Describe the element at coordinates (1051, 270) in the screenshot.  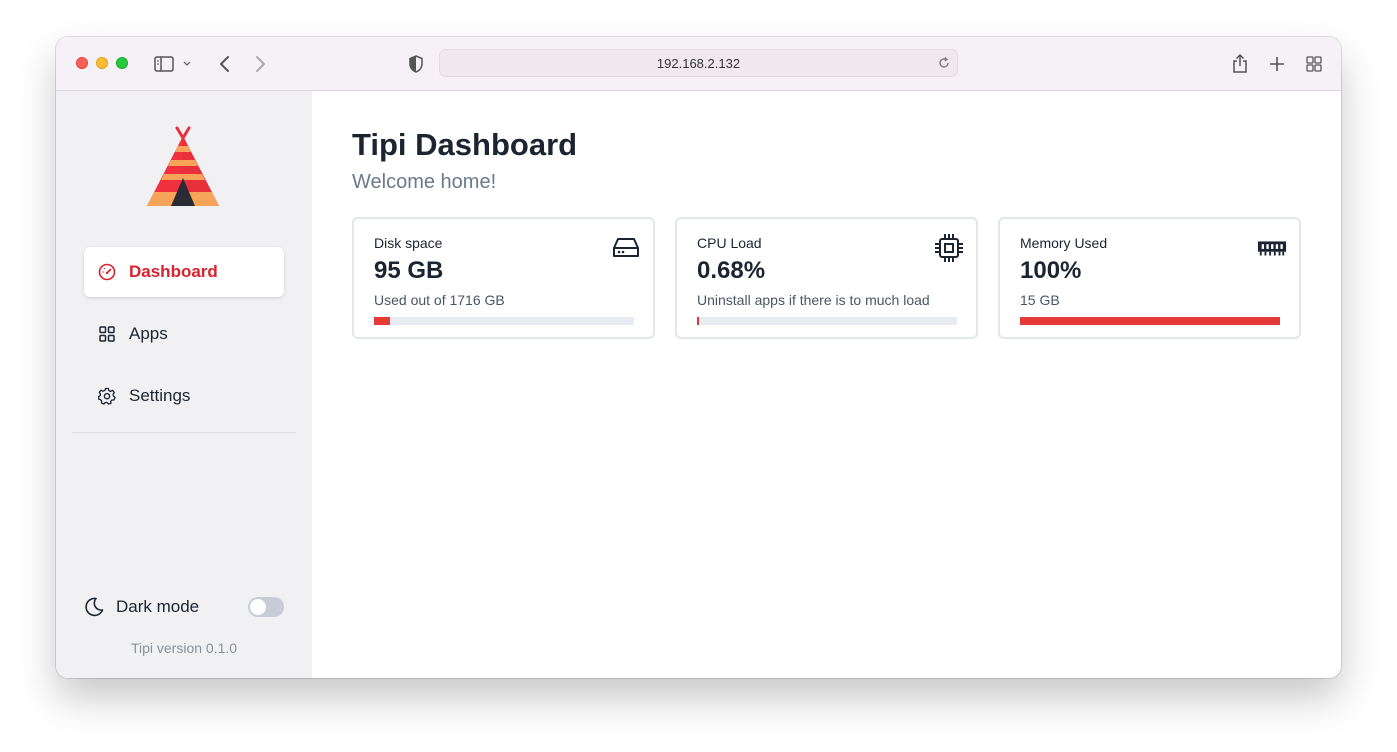
I see `card-value: 100%` at that location.